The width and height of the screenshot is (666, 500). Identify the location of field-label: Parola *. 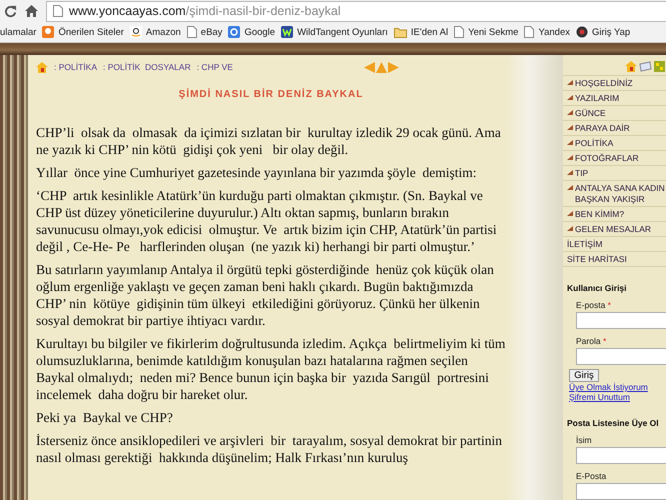
(592, 341).